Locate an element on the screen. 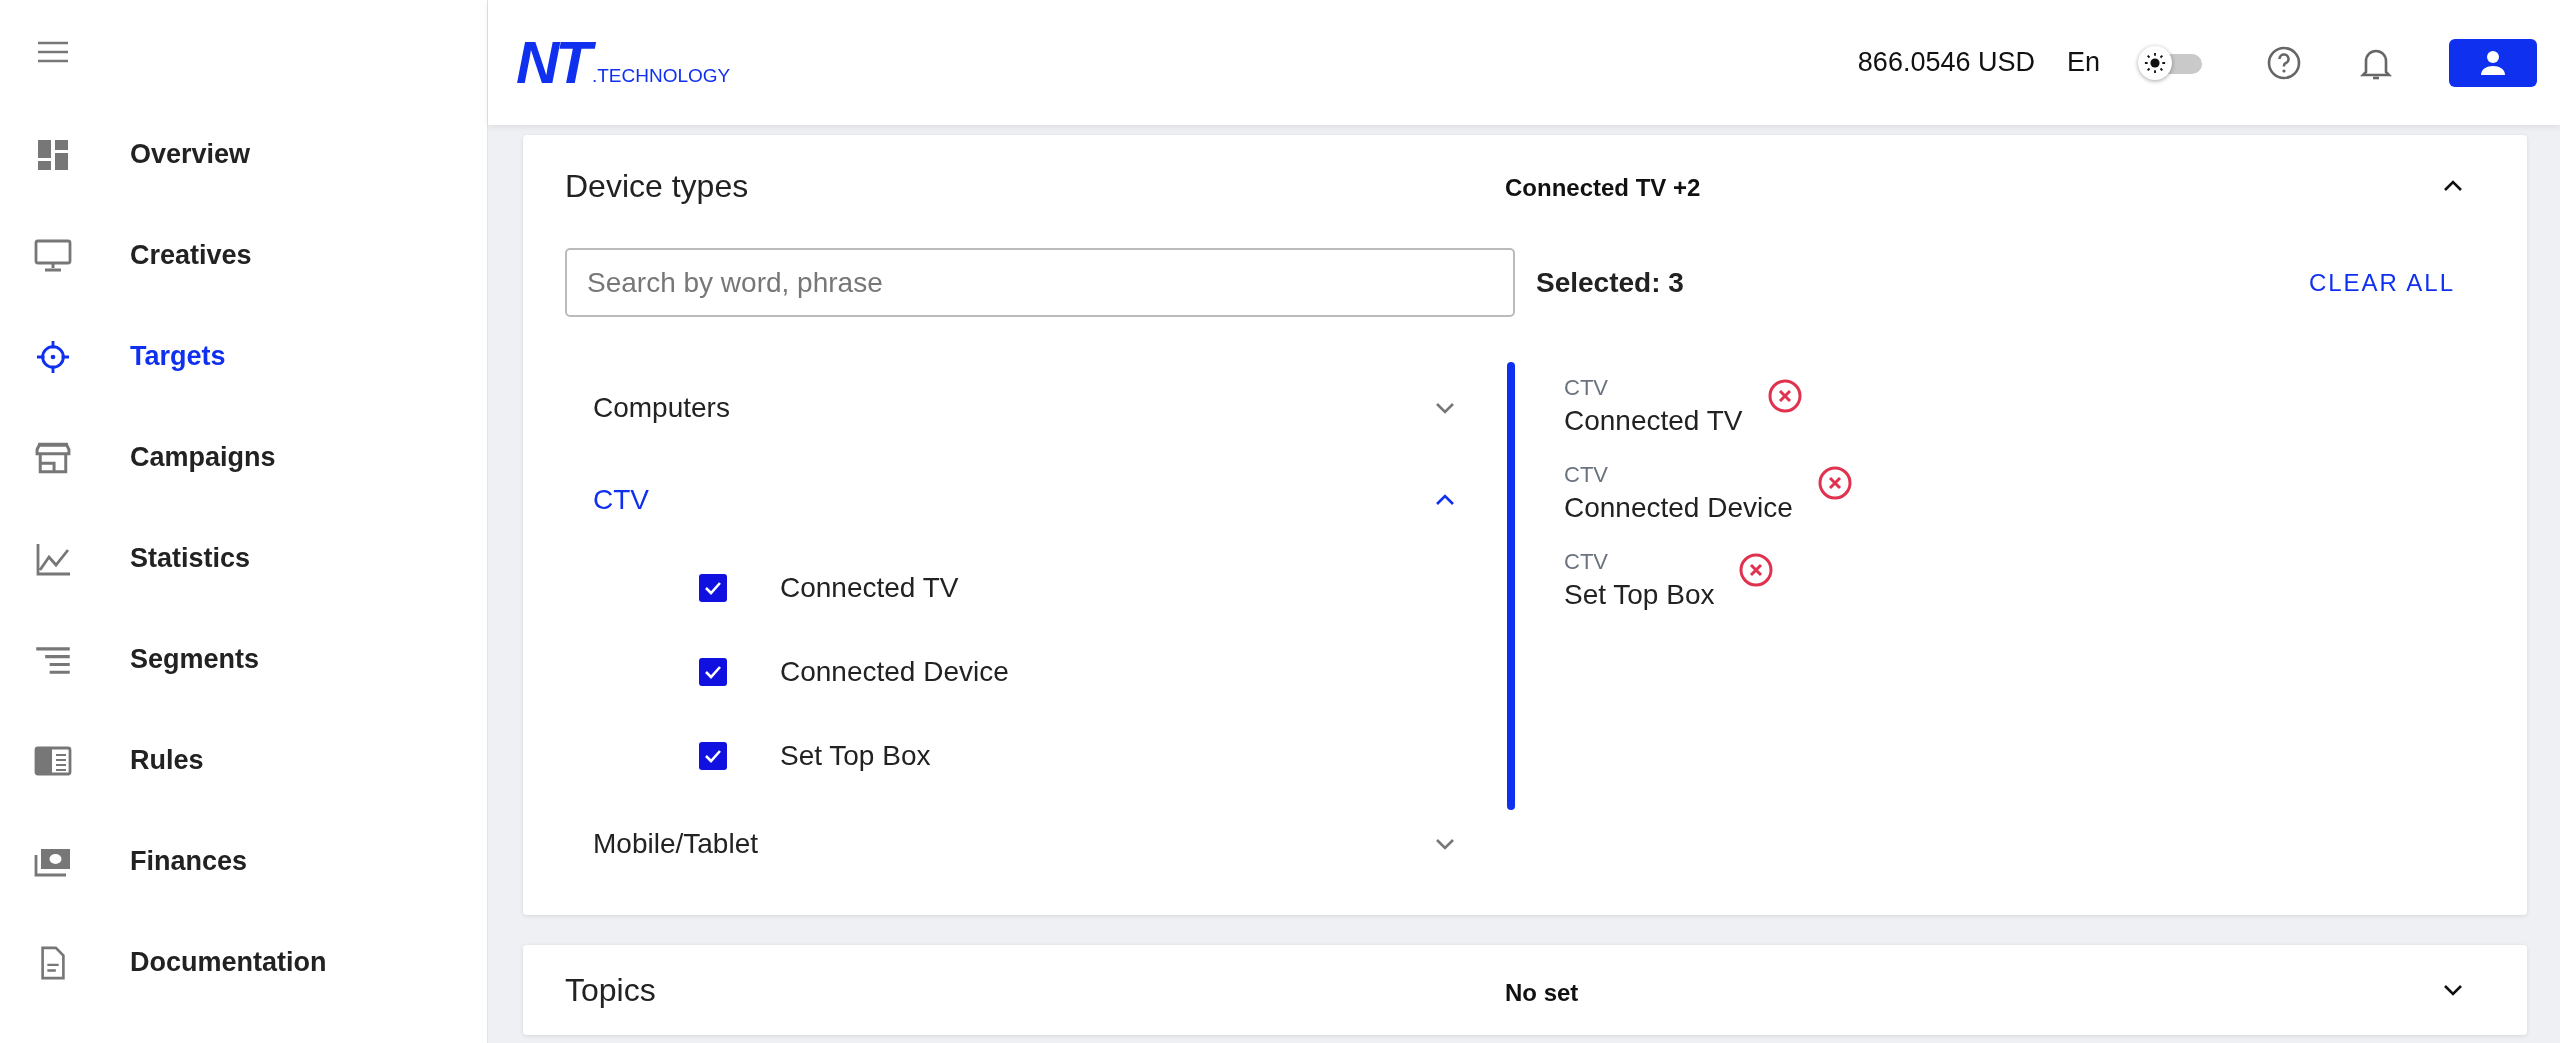 This screenshot has width=2560, height=1043. section-header: Topics No set is located at coordinates (1521, 990).